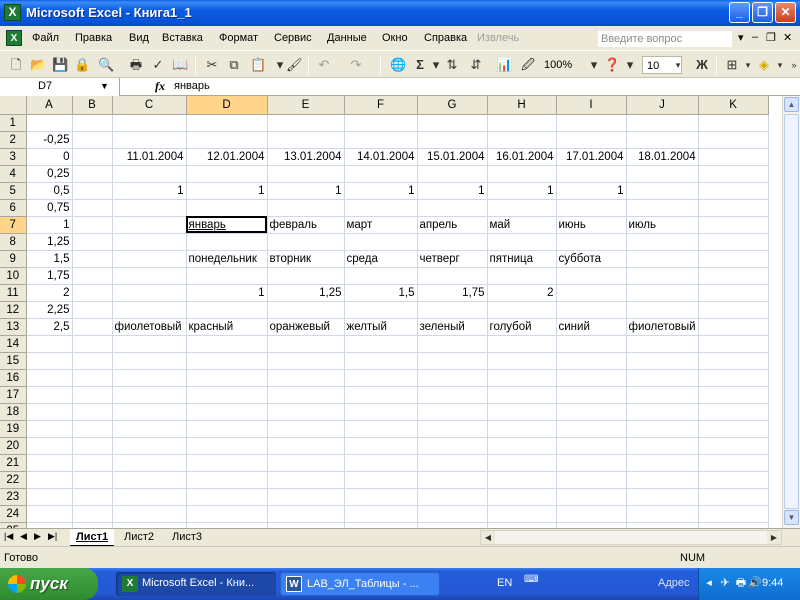 The width and height of the screenshot is (800, 600). What do you see at coordinates (591, 327) in the screenshot?
I see `cell-i13: синий` at bounding box center [591, 327].